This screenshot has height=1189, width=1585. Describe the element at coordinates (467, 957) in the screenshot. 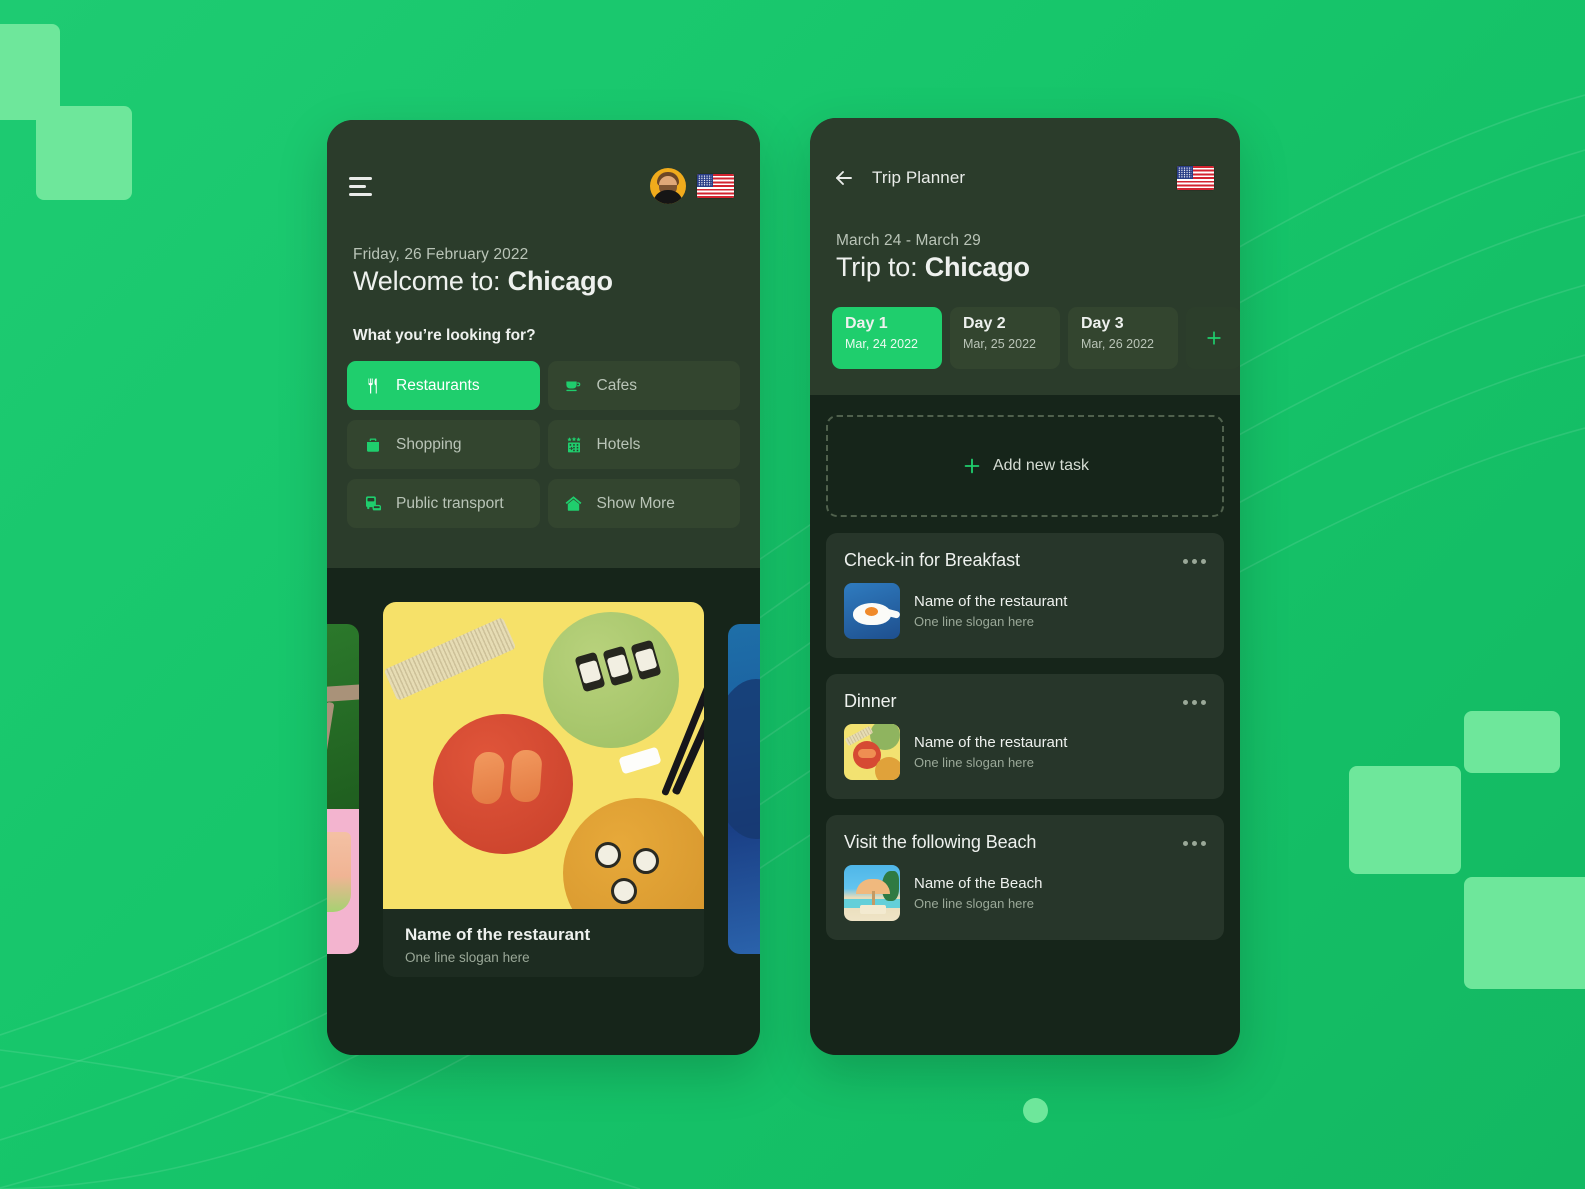

I see `featured-card-subtitle: One line slogan here` at that location.